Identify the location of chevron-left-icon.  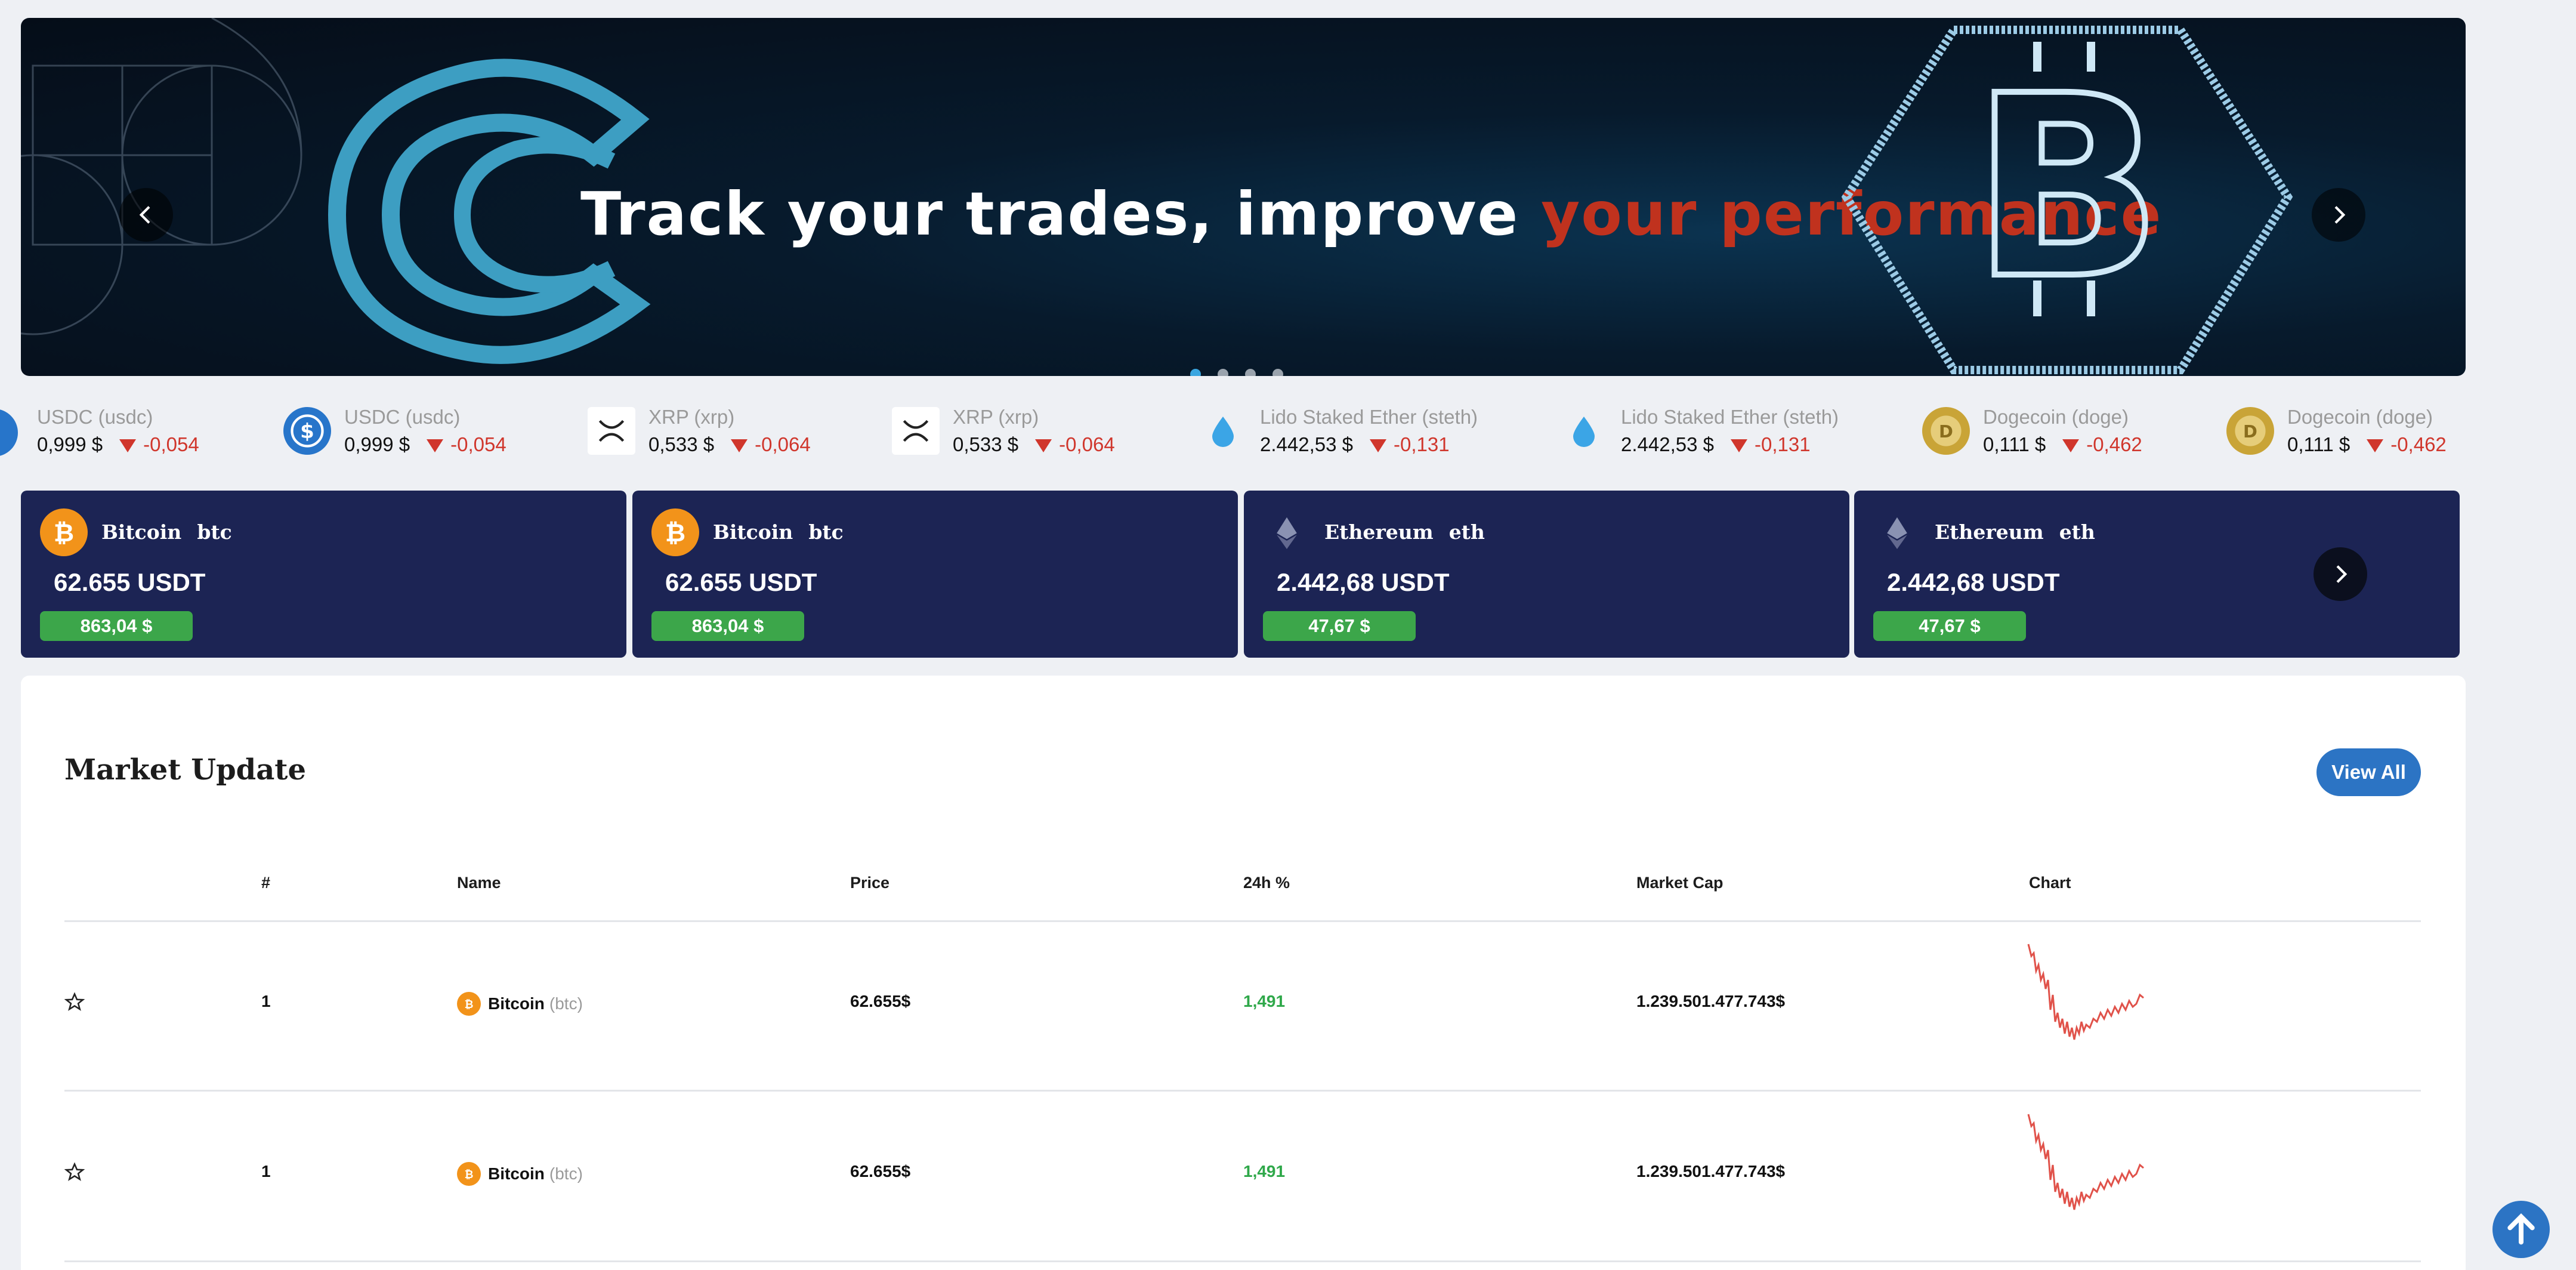
(144, 215).